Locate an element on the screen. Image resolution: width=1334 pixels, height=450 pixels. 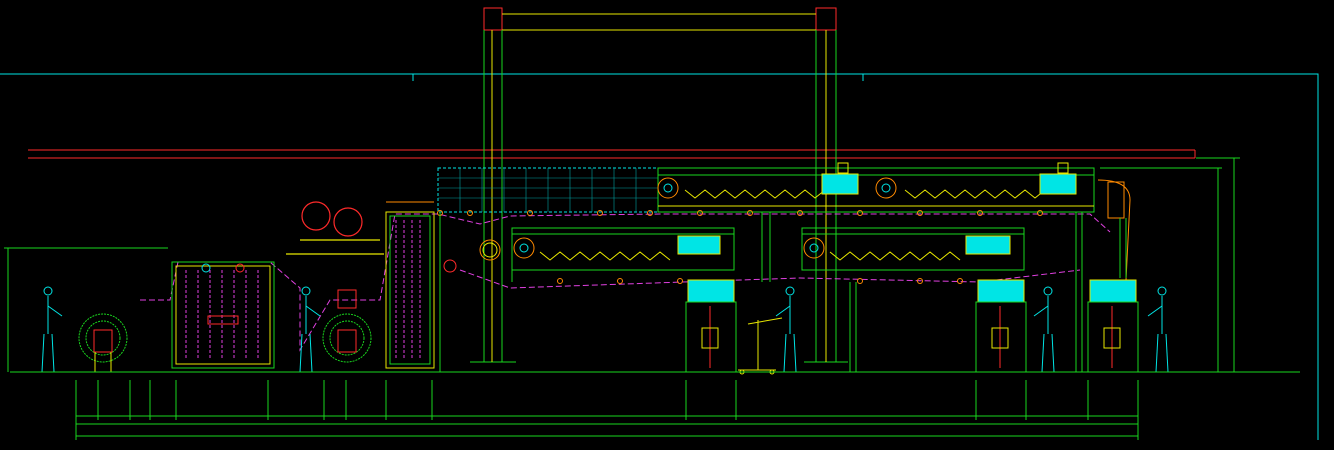
drive-drums is located at coordinates (335, 228).